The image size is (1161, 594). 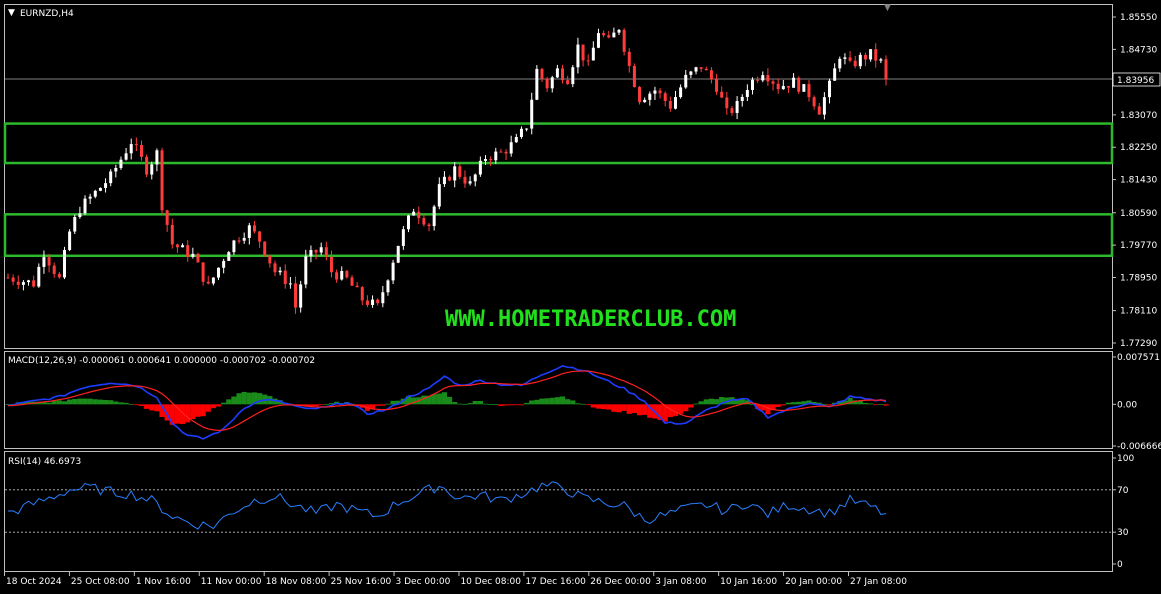 What do you see at coordinates (1127, 405) in the screenshot?
I see `macd-tick-label: 0.00` at bounding box center [1127, 405].